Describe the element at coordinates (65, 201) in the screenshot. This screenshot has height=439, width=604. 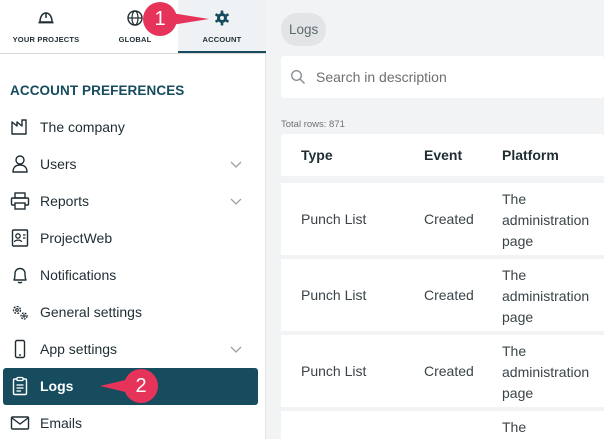
I see `sidebar-item-label: Reports` at that location.